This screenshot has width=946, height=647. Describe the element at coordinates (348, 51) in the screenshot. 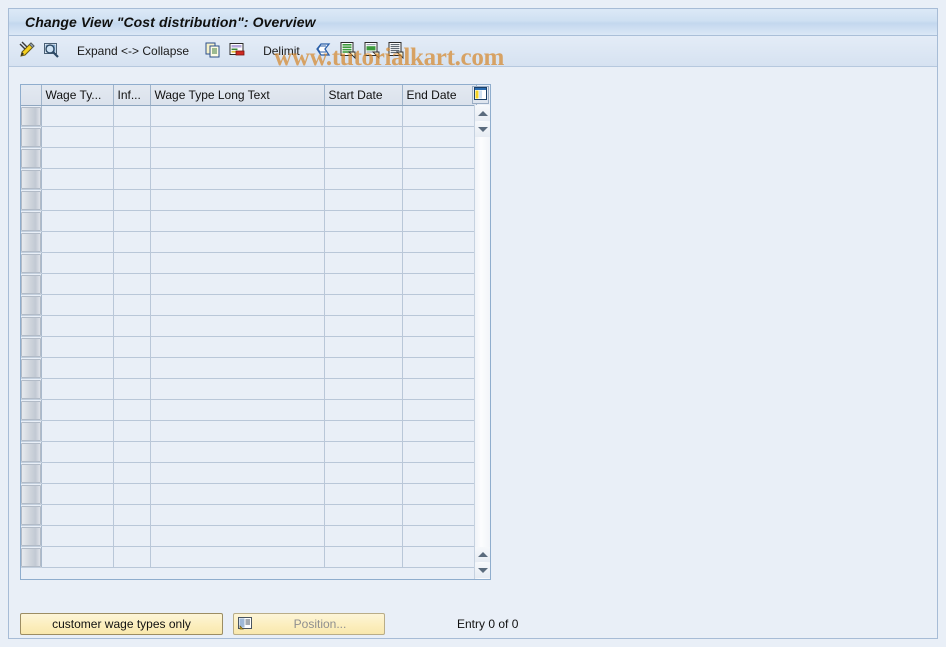

I see `previous-entry-button` at that location.